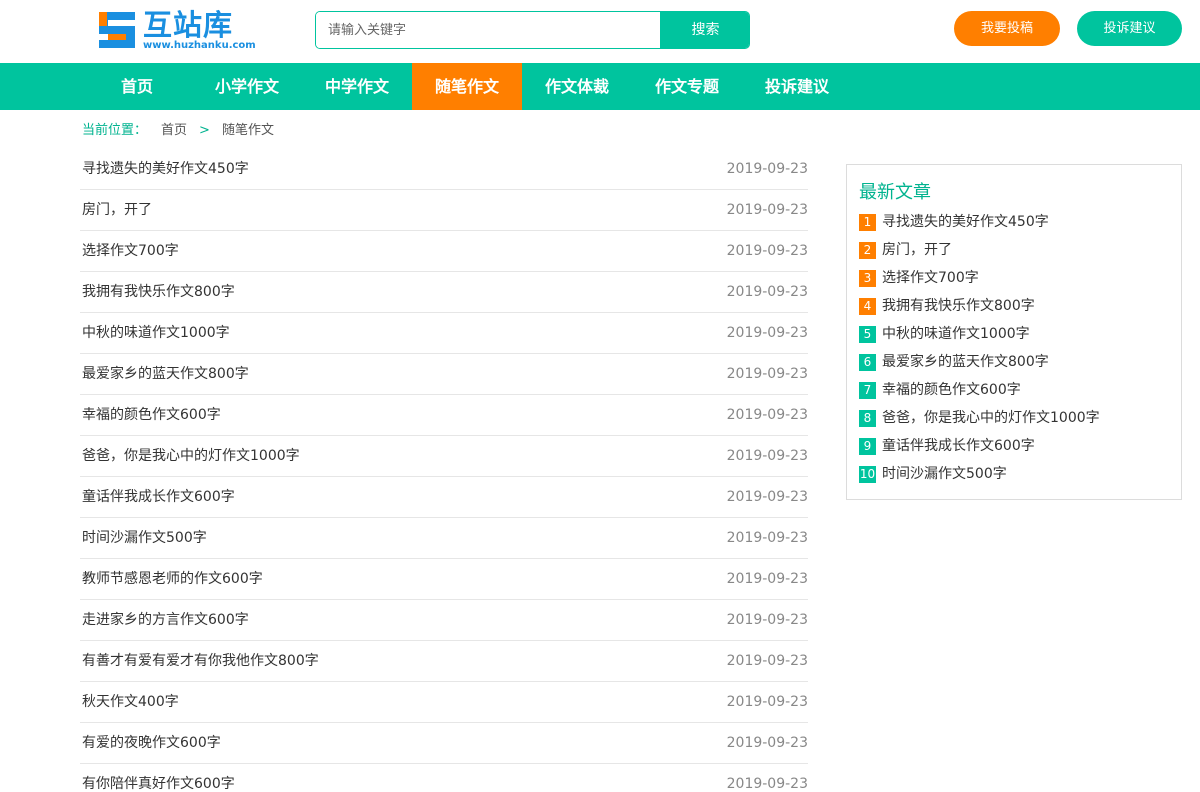  I want to click on main-nav: 首页 小学作文 中学作文 随笔作文 作文体裁 作文专题 投诉建议, so click(600, 86).